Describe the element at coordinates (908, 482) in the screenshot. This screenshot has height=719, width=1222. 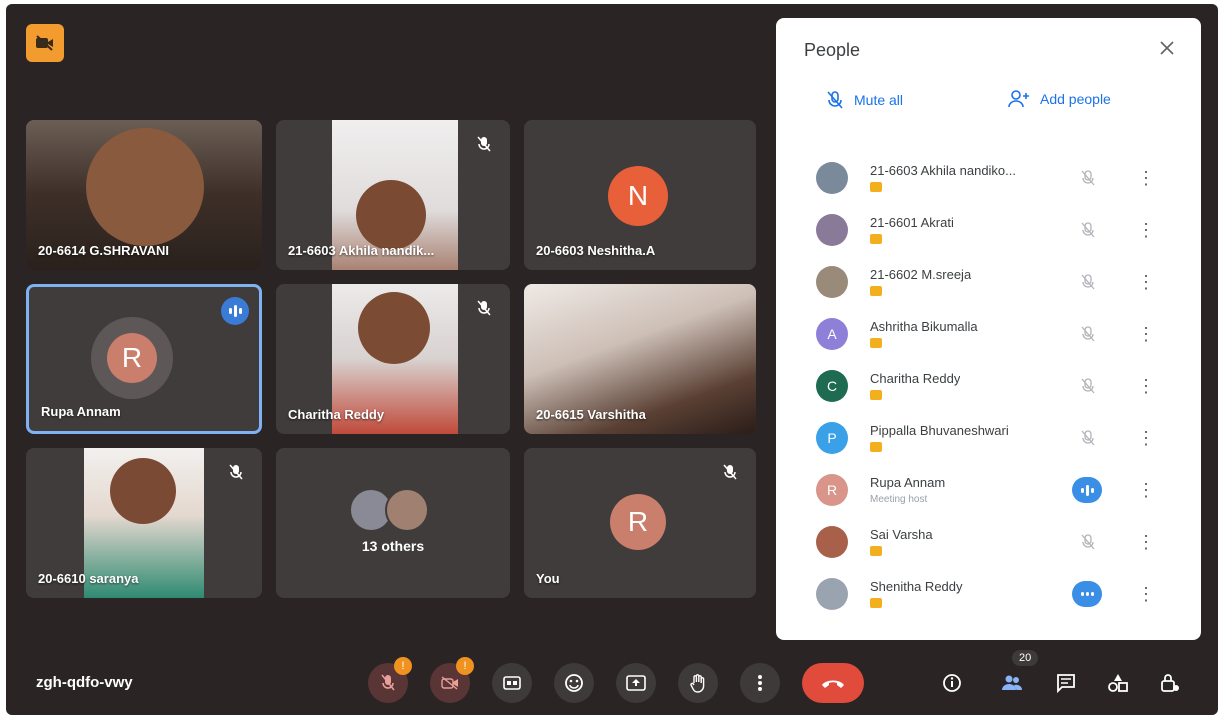
I see `participant-name: Rupa Annam` at that location.